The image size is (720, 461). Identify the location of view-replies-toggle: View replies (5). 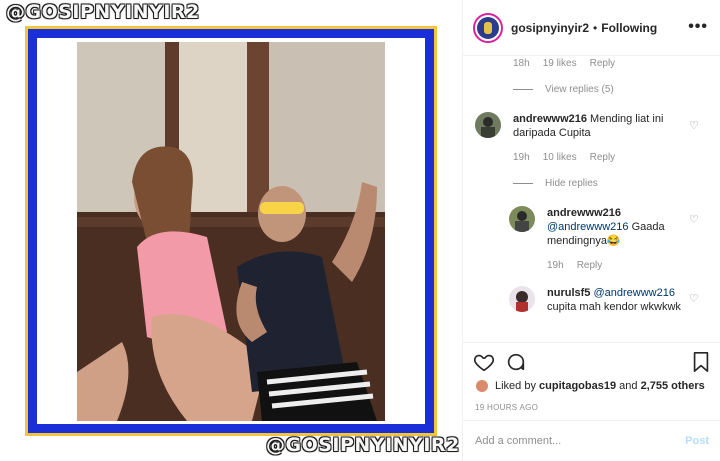
(563, 89).